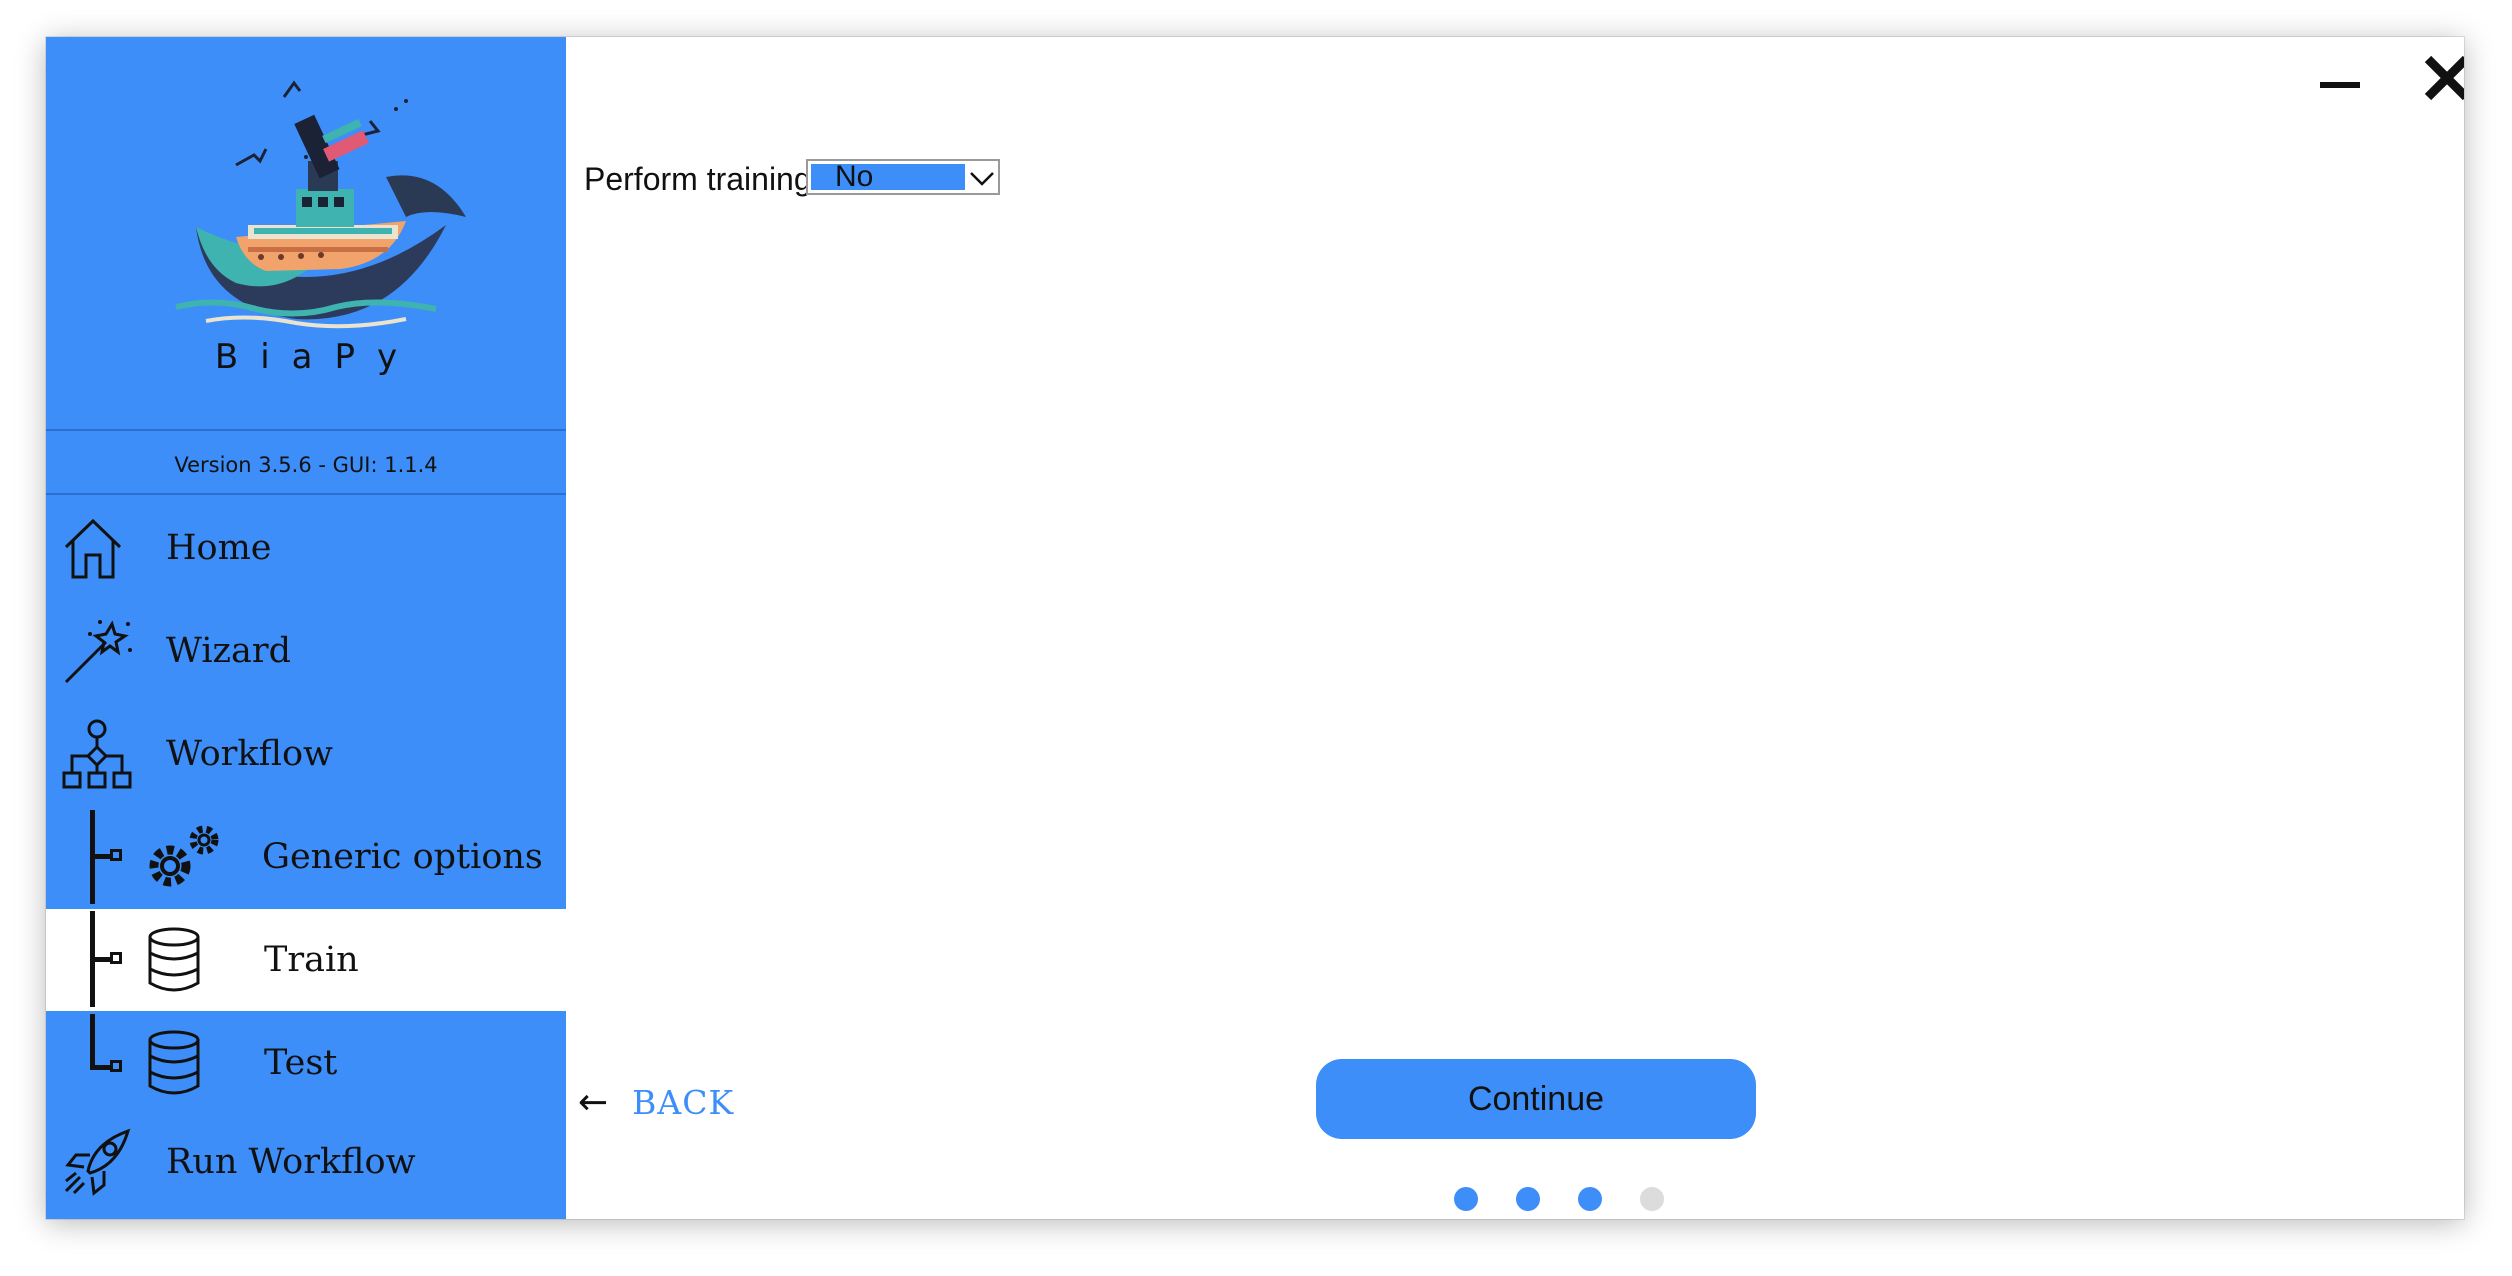 This screenshot has width=2512, height=1276. Describe the element at coordinates (184, 856) in the screenshot. I see `gears-icon` at that location.